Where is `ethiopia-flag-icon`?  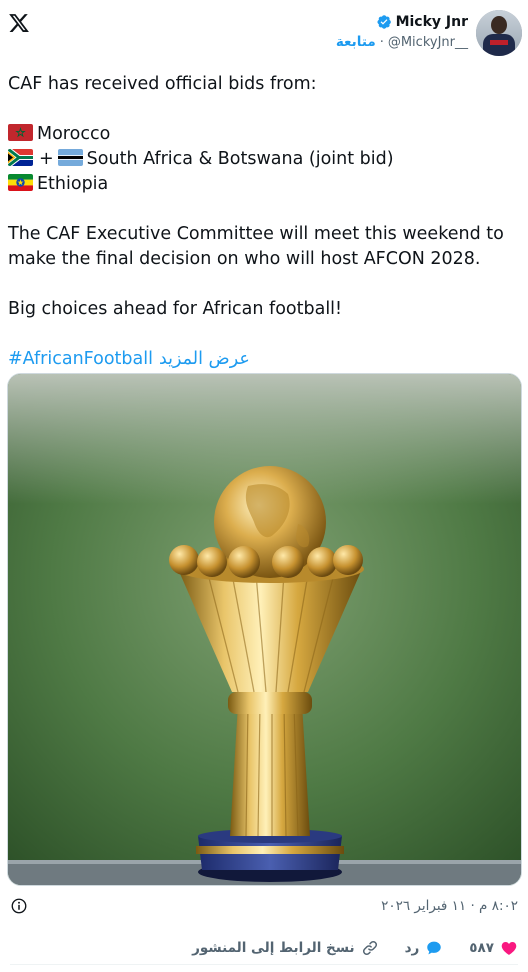 ethiopia-flag-icon is located at coordinates (20, 182).